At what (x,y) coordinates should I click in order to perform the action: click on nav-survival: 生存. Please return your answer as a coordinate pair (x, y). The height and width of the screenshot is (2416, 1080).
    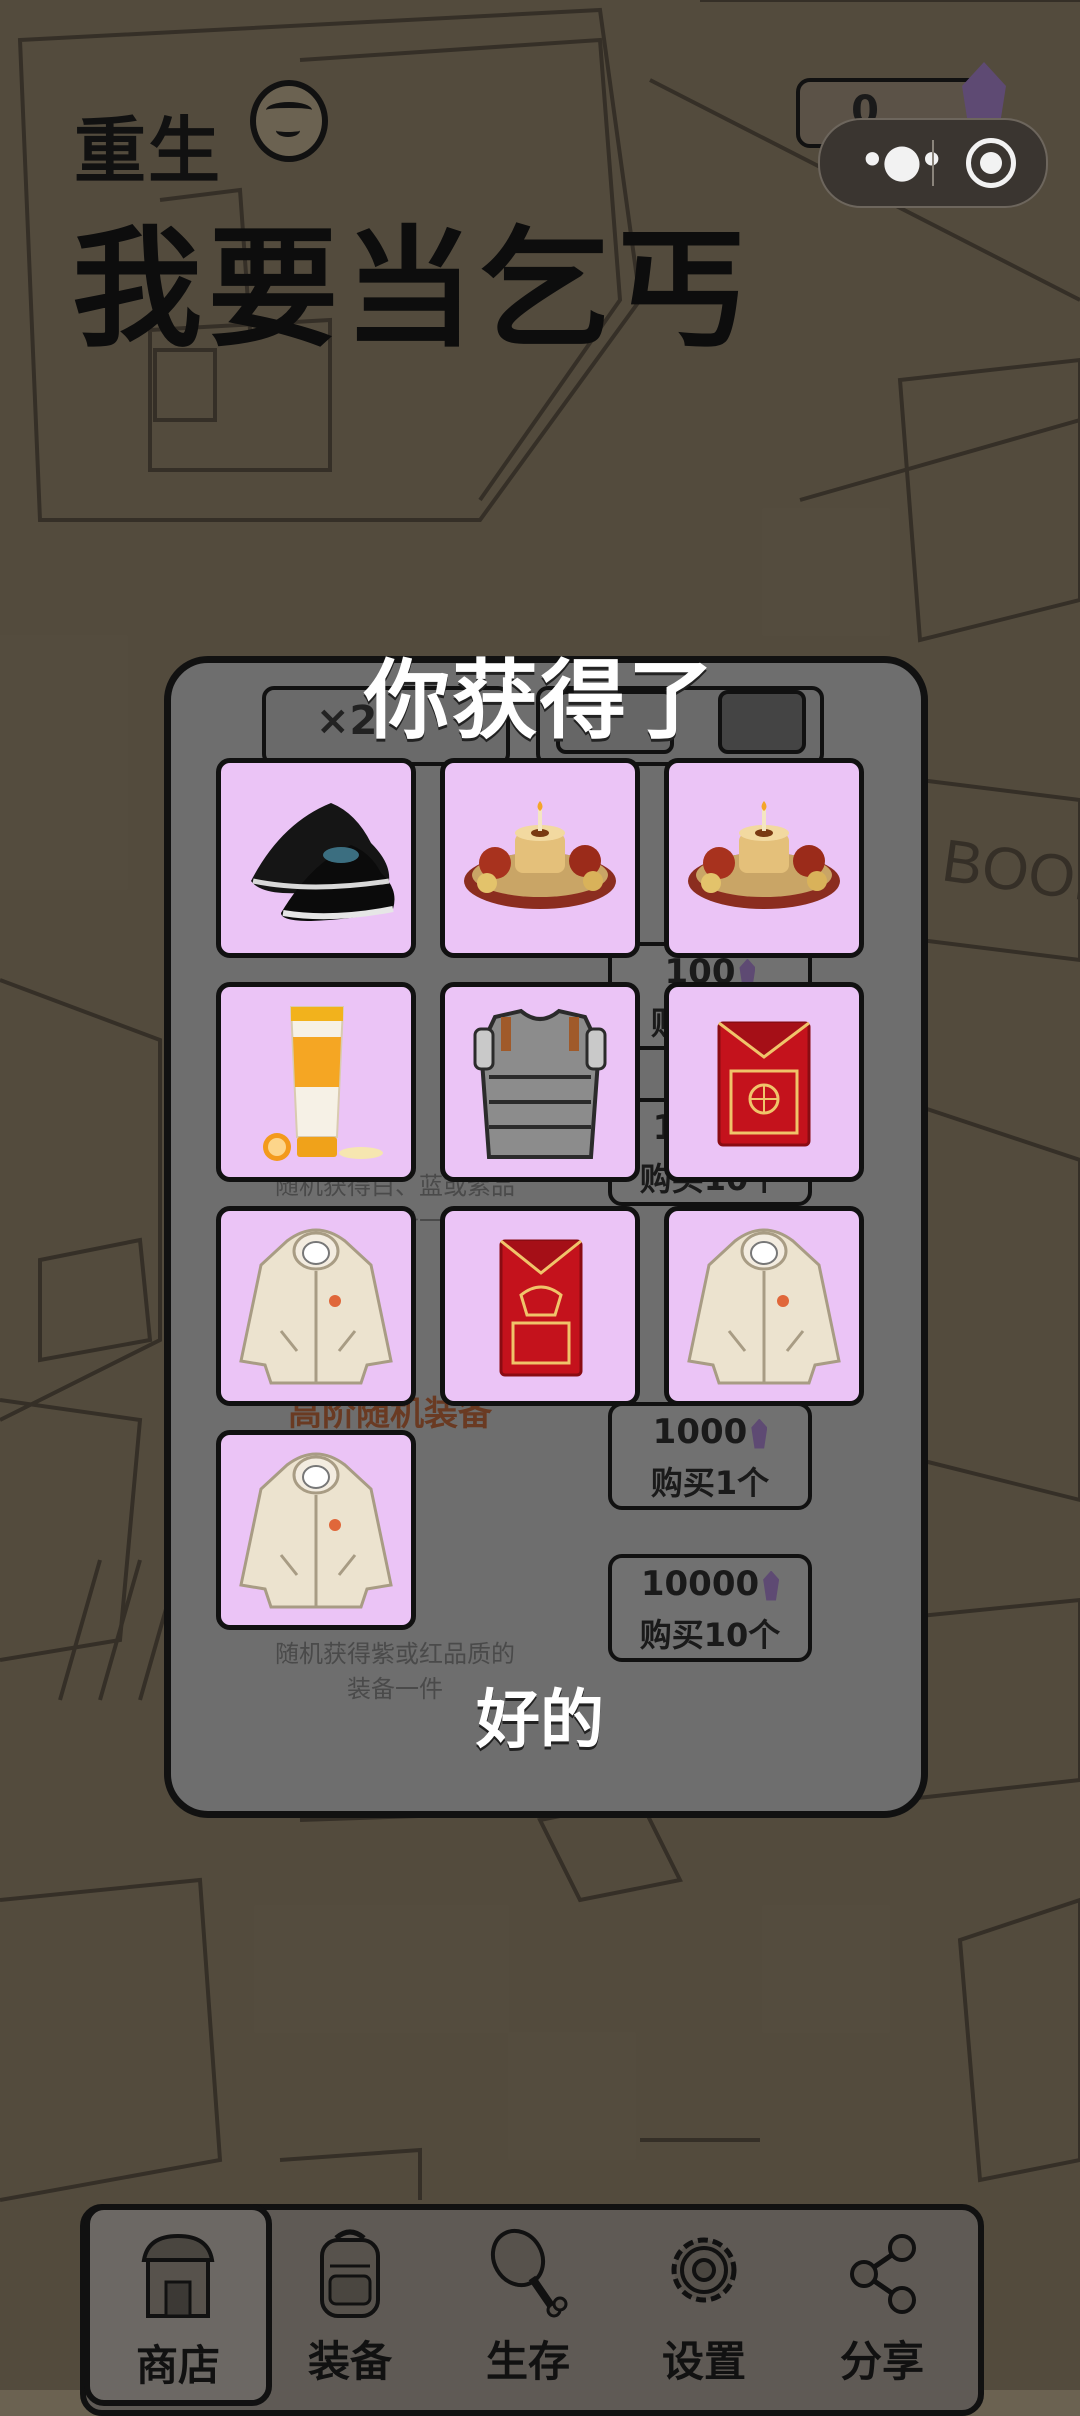
    Looking at the image, I should click on (528, 2301).